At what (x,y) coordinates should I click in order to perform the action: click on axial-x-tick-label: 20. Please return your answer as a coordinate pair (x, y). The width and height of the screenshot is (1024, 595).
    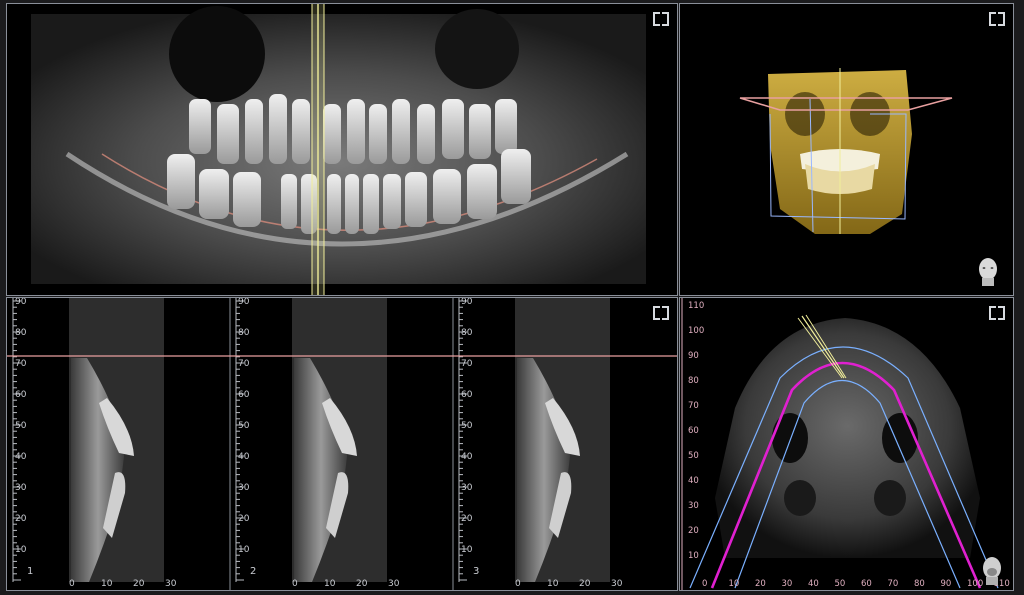
    Looking at the image, I should click on (760, 584).